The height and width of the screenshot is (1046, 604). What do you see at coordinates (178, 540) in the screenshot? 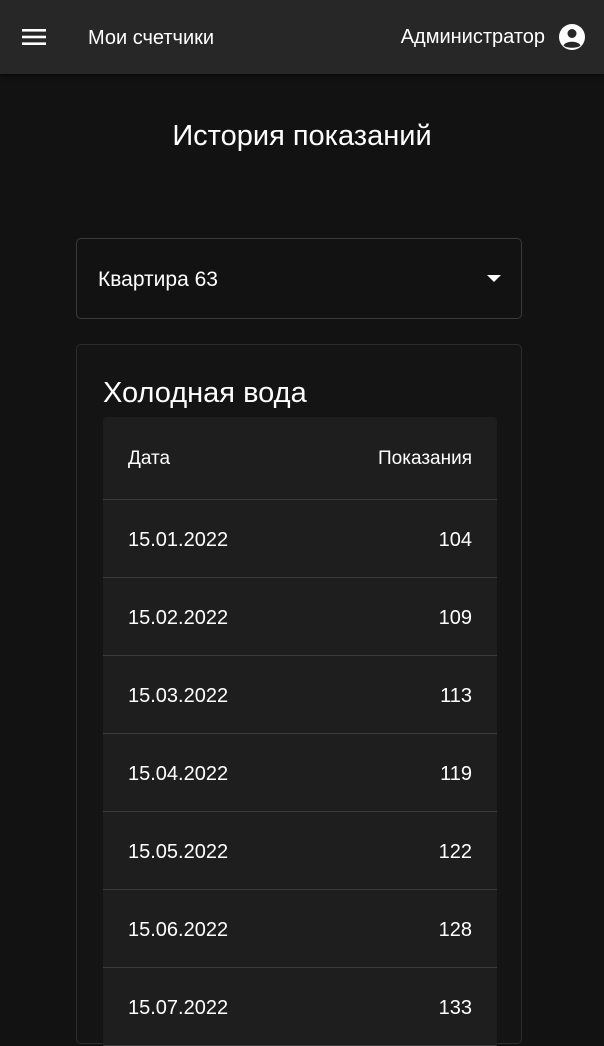
I see `reading-date: 15.01.2022` at bounding box center [178, 540].